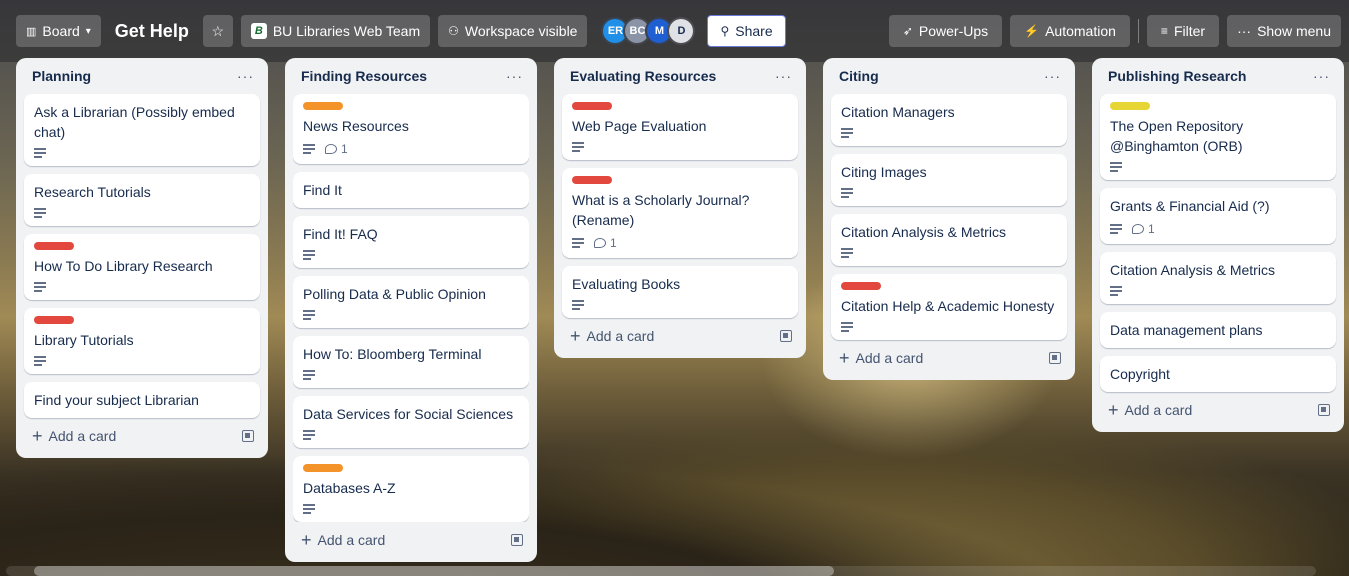 The width and height of the screenshot is (1349, 576). Describe the element at coordinates (949, 120) in the screenshot. I see `card: Citation Managers` at that location.